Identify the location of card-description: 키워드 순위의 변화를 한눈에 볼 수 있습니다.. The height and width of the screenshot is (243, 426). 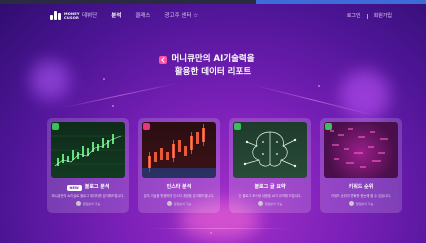
(361, 196).